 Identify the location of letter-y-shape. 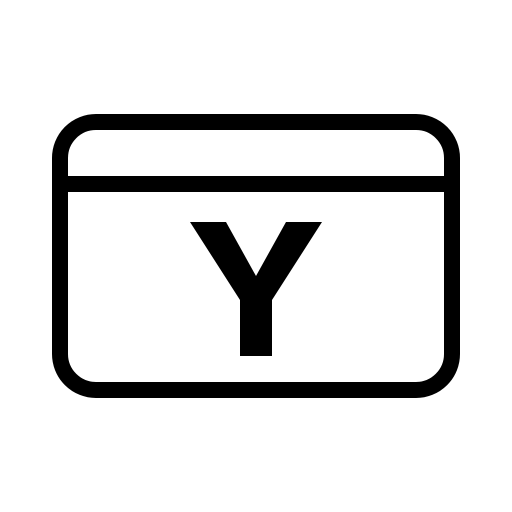
(256, 289).